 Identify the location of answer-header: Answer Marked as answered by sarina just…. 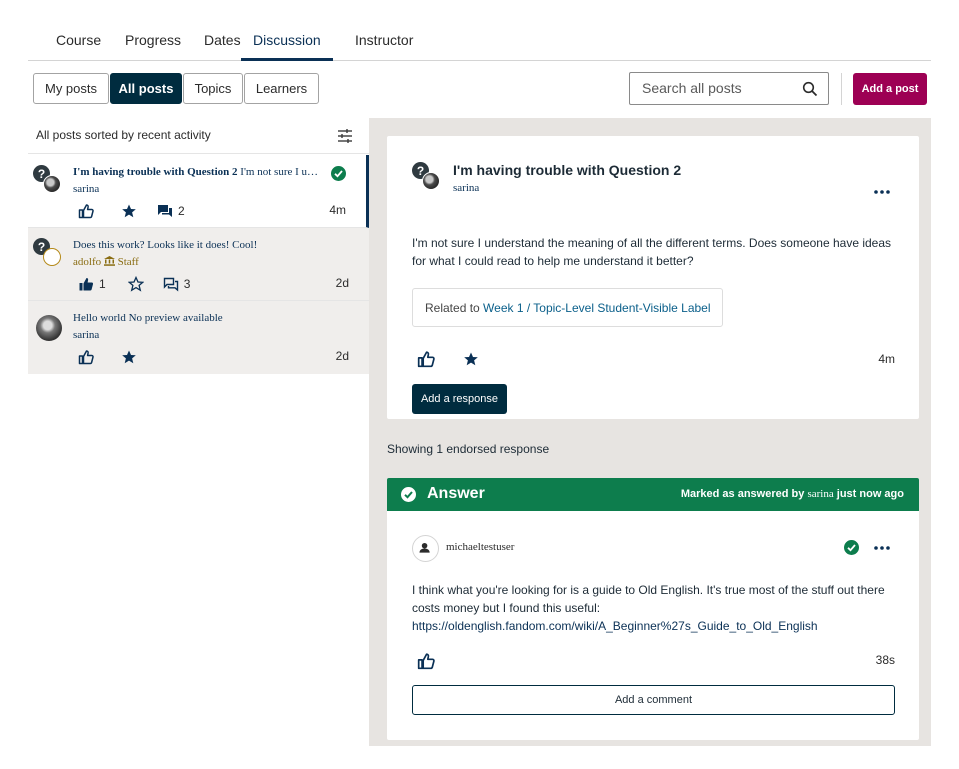
(653, 494).